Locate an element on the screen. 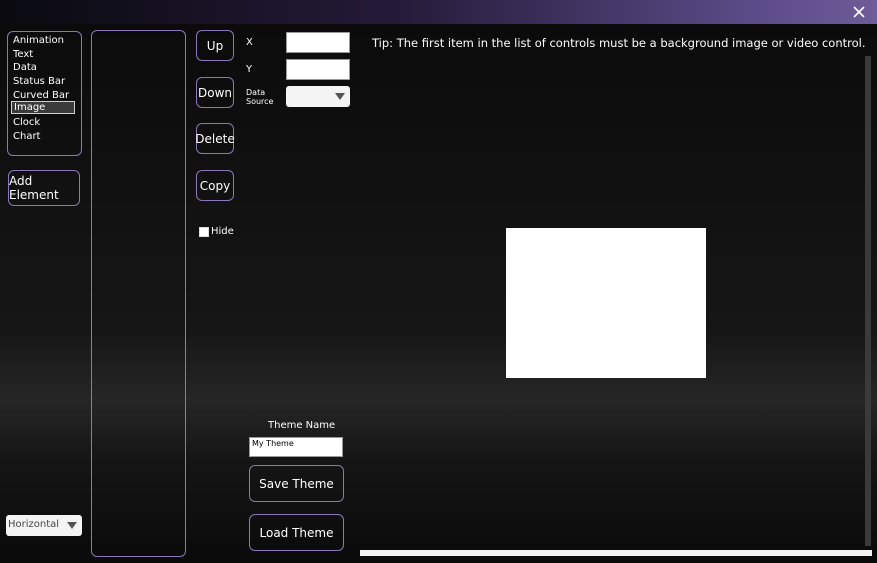 The image size is (877, 563). x-input is located at coordinates (318, 42).